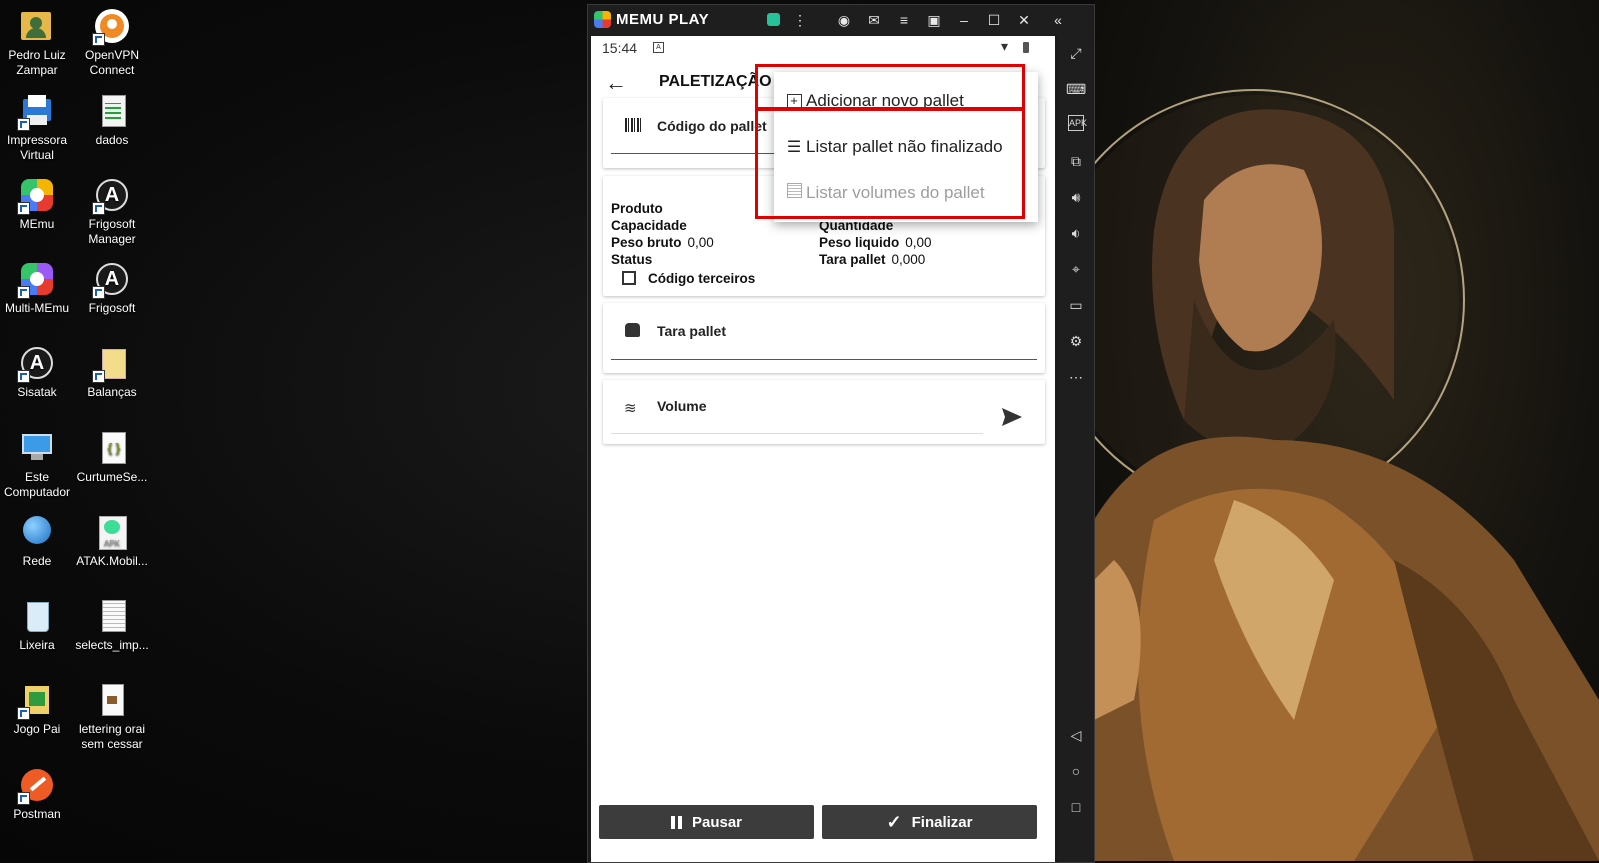  What do you see at coordinates (934, 20) in the screenshot?
I see `screenshot-icon: ▣` at bounding box center [934, 20].